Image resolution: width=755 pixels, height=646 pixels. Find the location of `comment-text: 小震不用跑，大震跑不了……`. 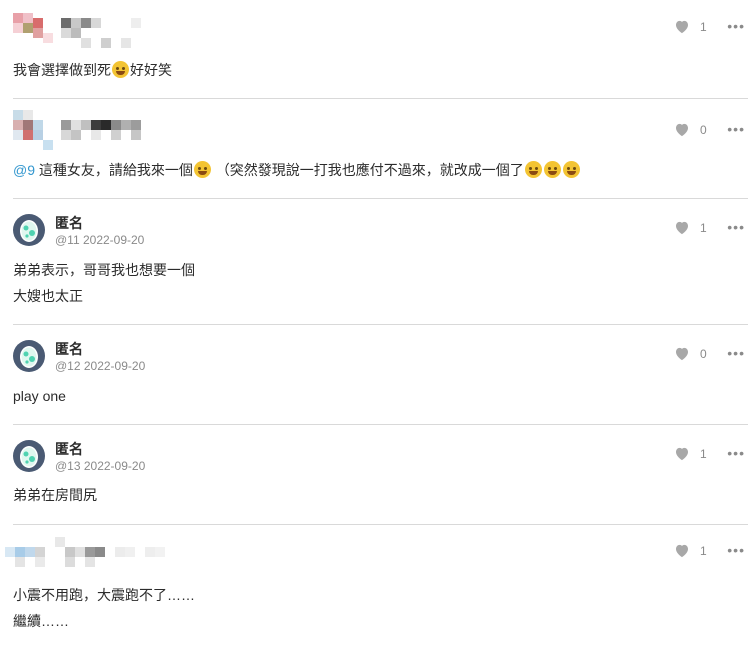

comment-text: 小震不用跑，大震跑不了…… is located at coordinates (104, 595).